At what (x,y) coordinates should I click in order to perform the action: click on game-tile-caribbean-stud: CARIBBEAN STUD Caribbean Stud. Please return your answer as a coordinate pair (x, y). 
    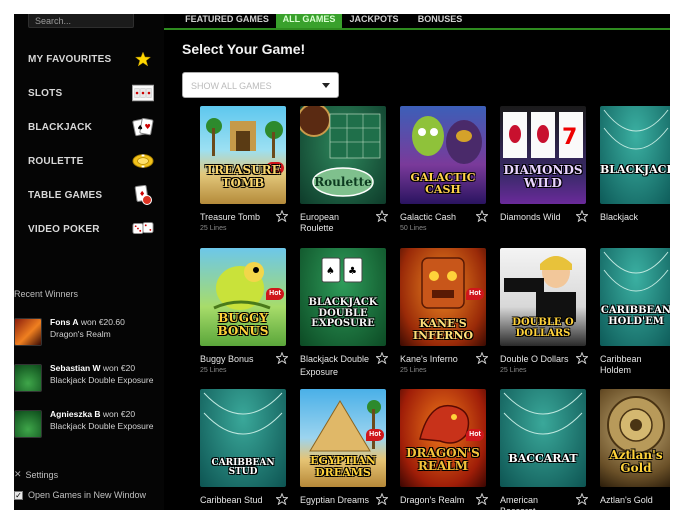
    Looking at the image, I should click on (244, 449).